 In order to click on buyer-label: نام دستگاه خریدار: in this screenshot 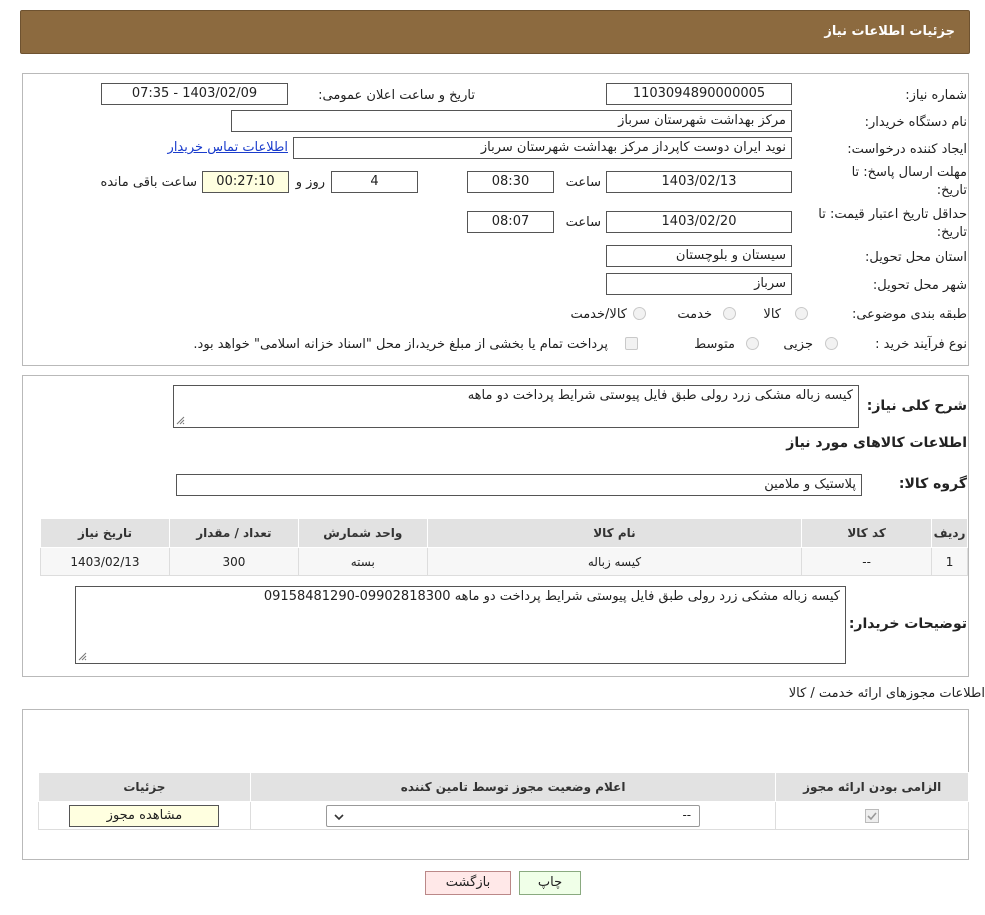, I will do `click(915, 122)`.